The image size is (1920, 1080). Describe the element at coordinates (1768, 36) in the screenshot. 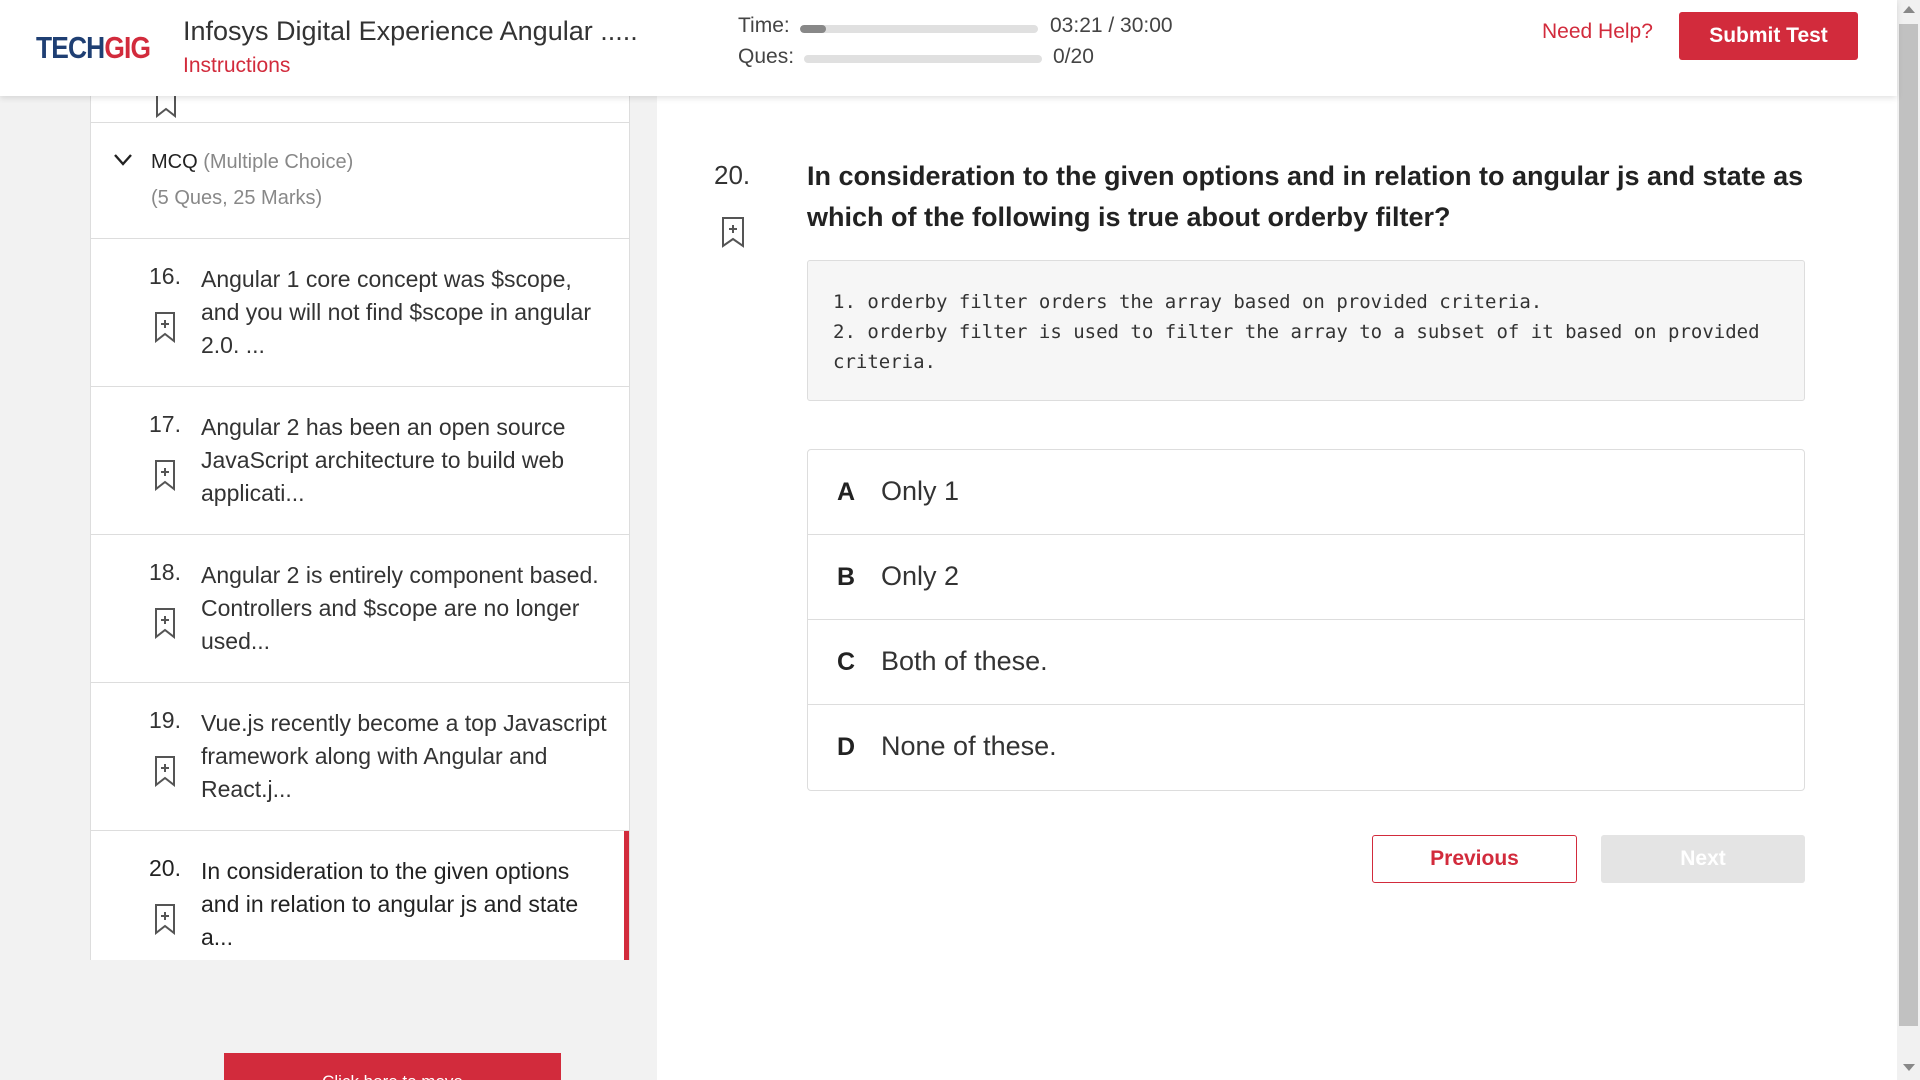

I see `submit-test-button: Submit Test` at that location.